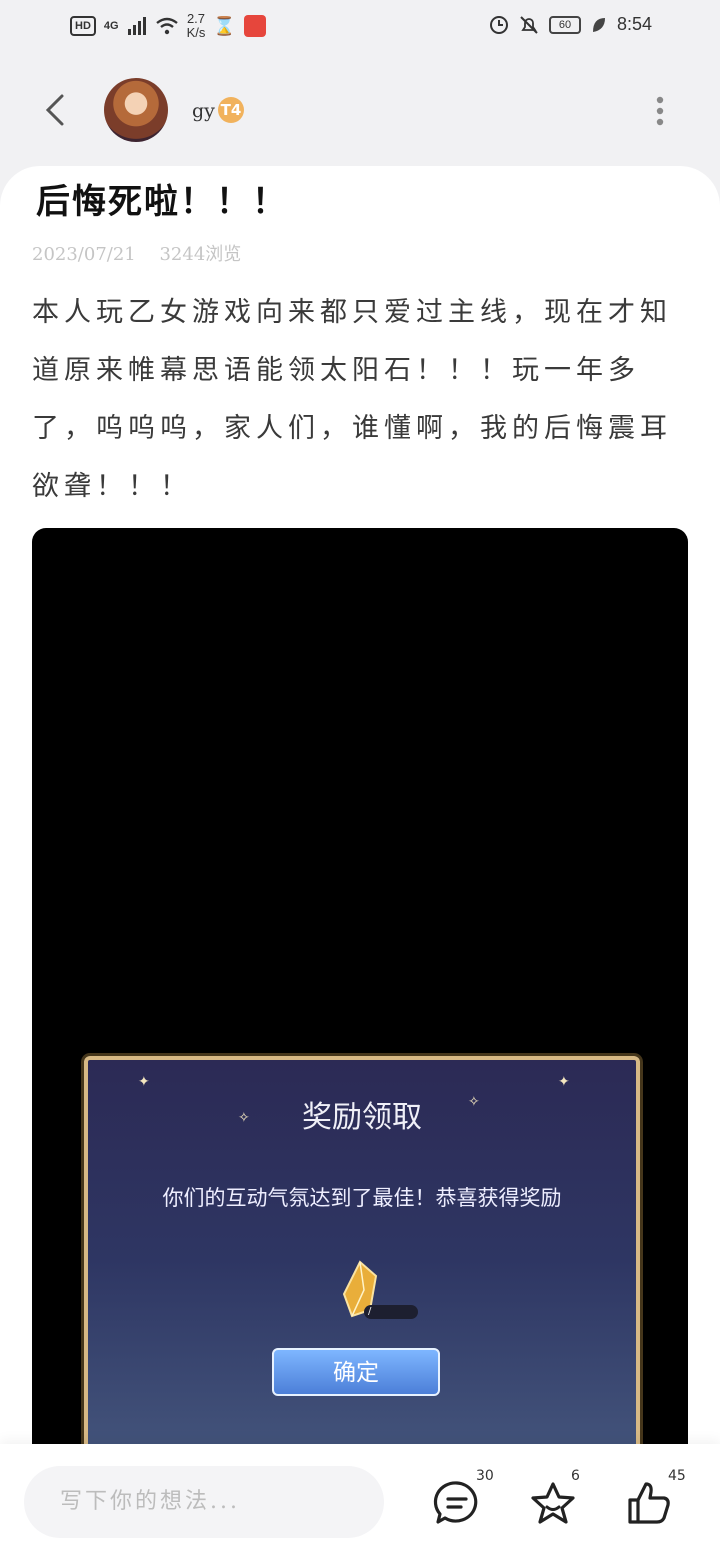 The width and height of the screenshot is (720, 1560). I want to click on dialog-message: 你们的互动气氛达到了最佳！恭喜获得奖励, so click(362, 1198).